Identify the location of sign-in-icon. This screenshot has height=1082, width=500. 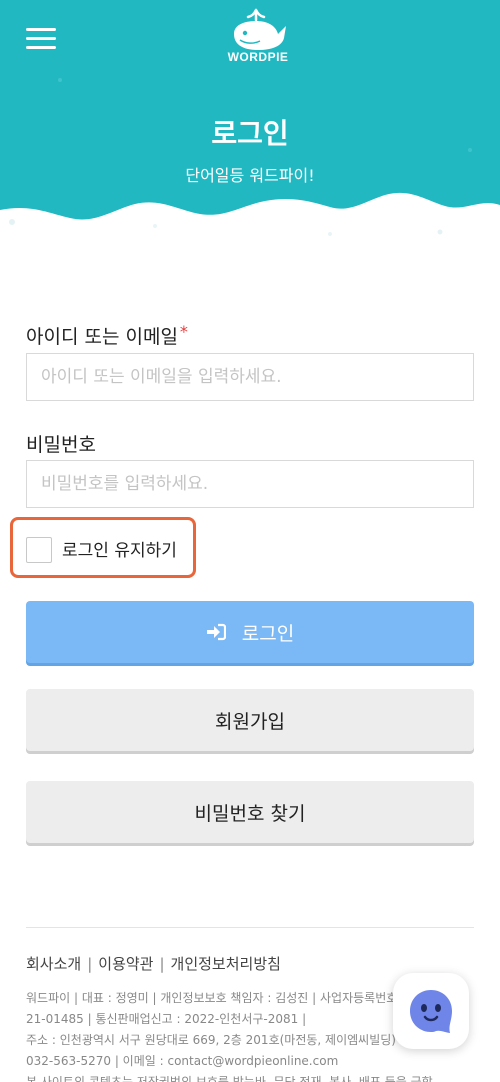
(216, 632).